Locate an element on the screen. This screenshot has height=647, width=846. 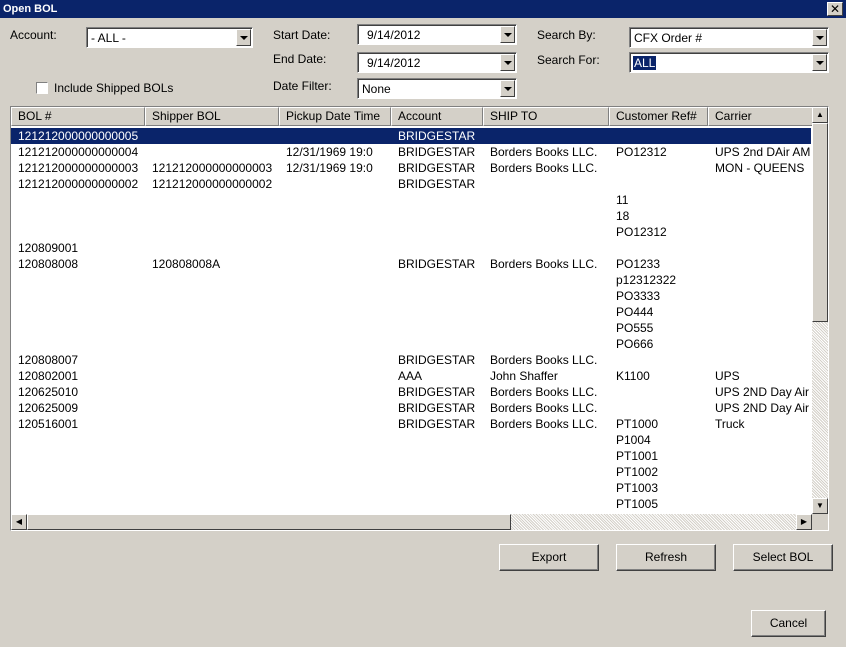
table-cell: PT1003 is located at coordinates (637, 488).